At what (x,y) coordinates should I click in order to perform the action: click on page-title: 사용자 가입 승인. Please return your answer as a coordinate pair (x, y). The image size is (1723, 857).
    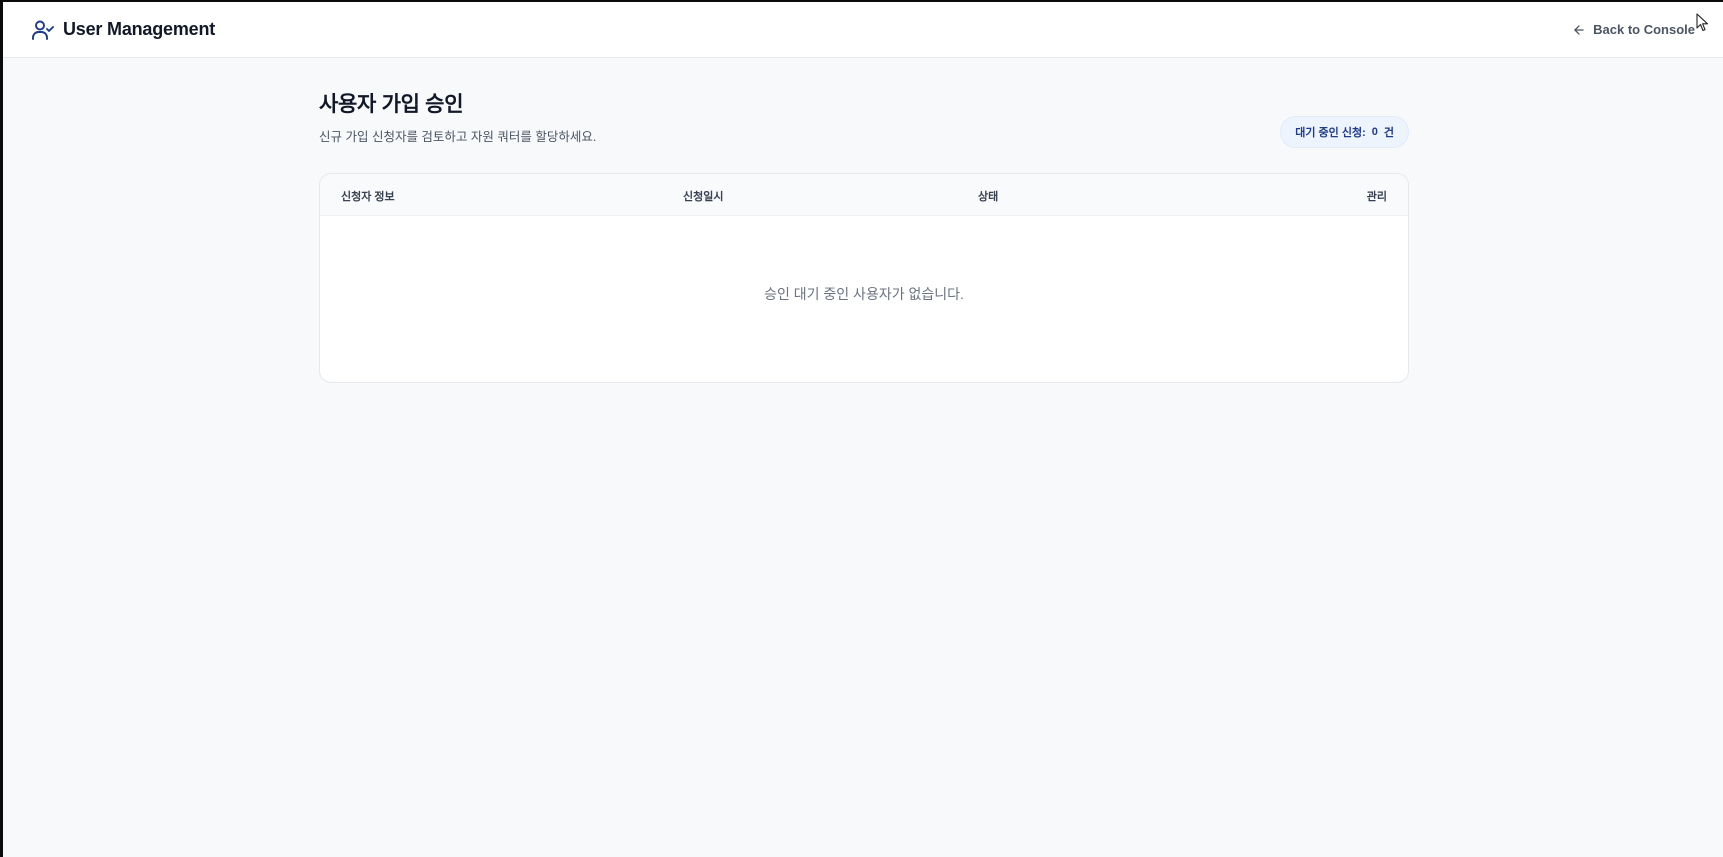
    Looking at the image, I should click on (391, 104).